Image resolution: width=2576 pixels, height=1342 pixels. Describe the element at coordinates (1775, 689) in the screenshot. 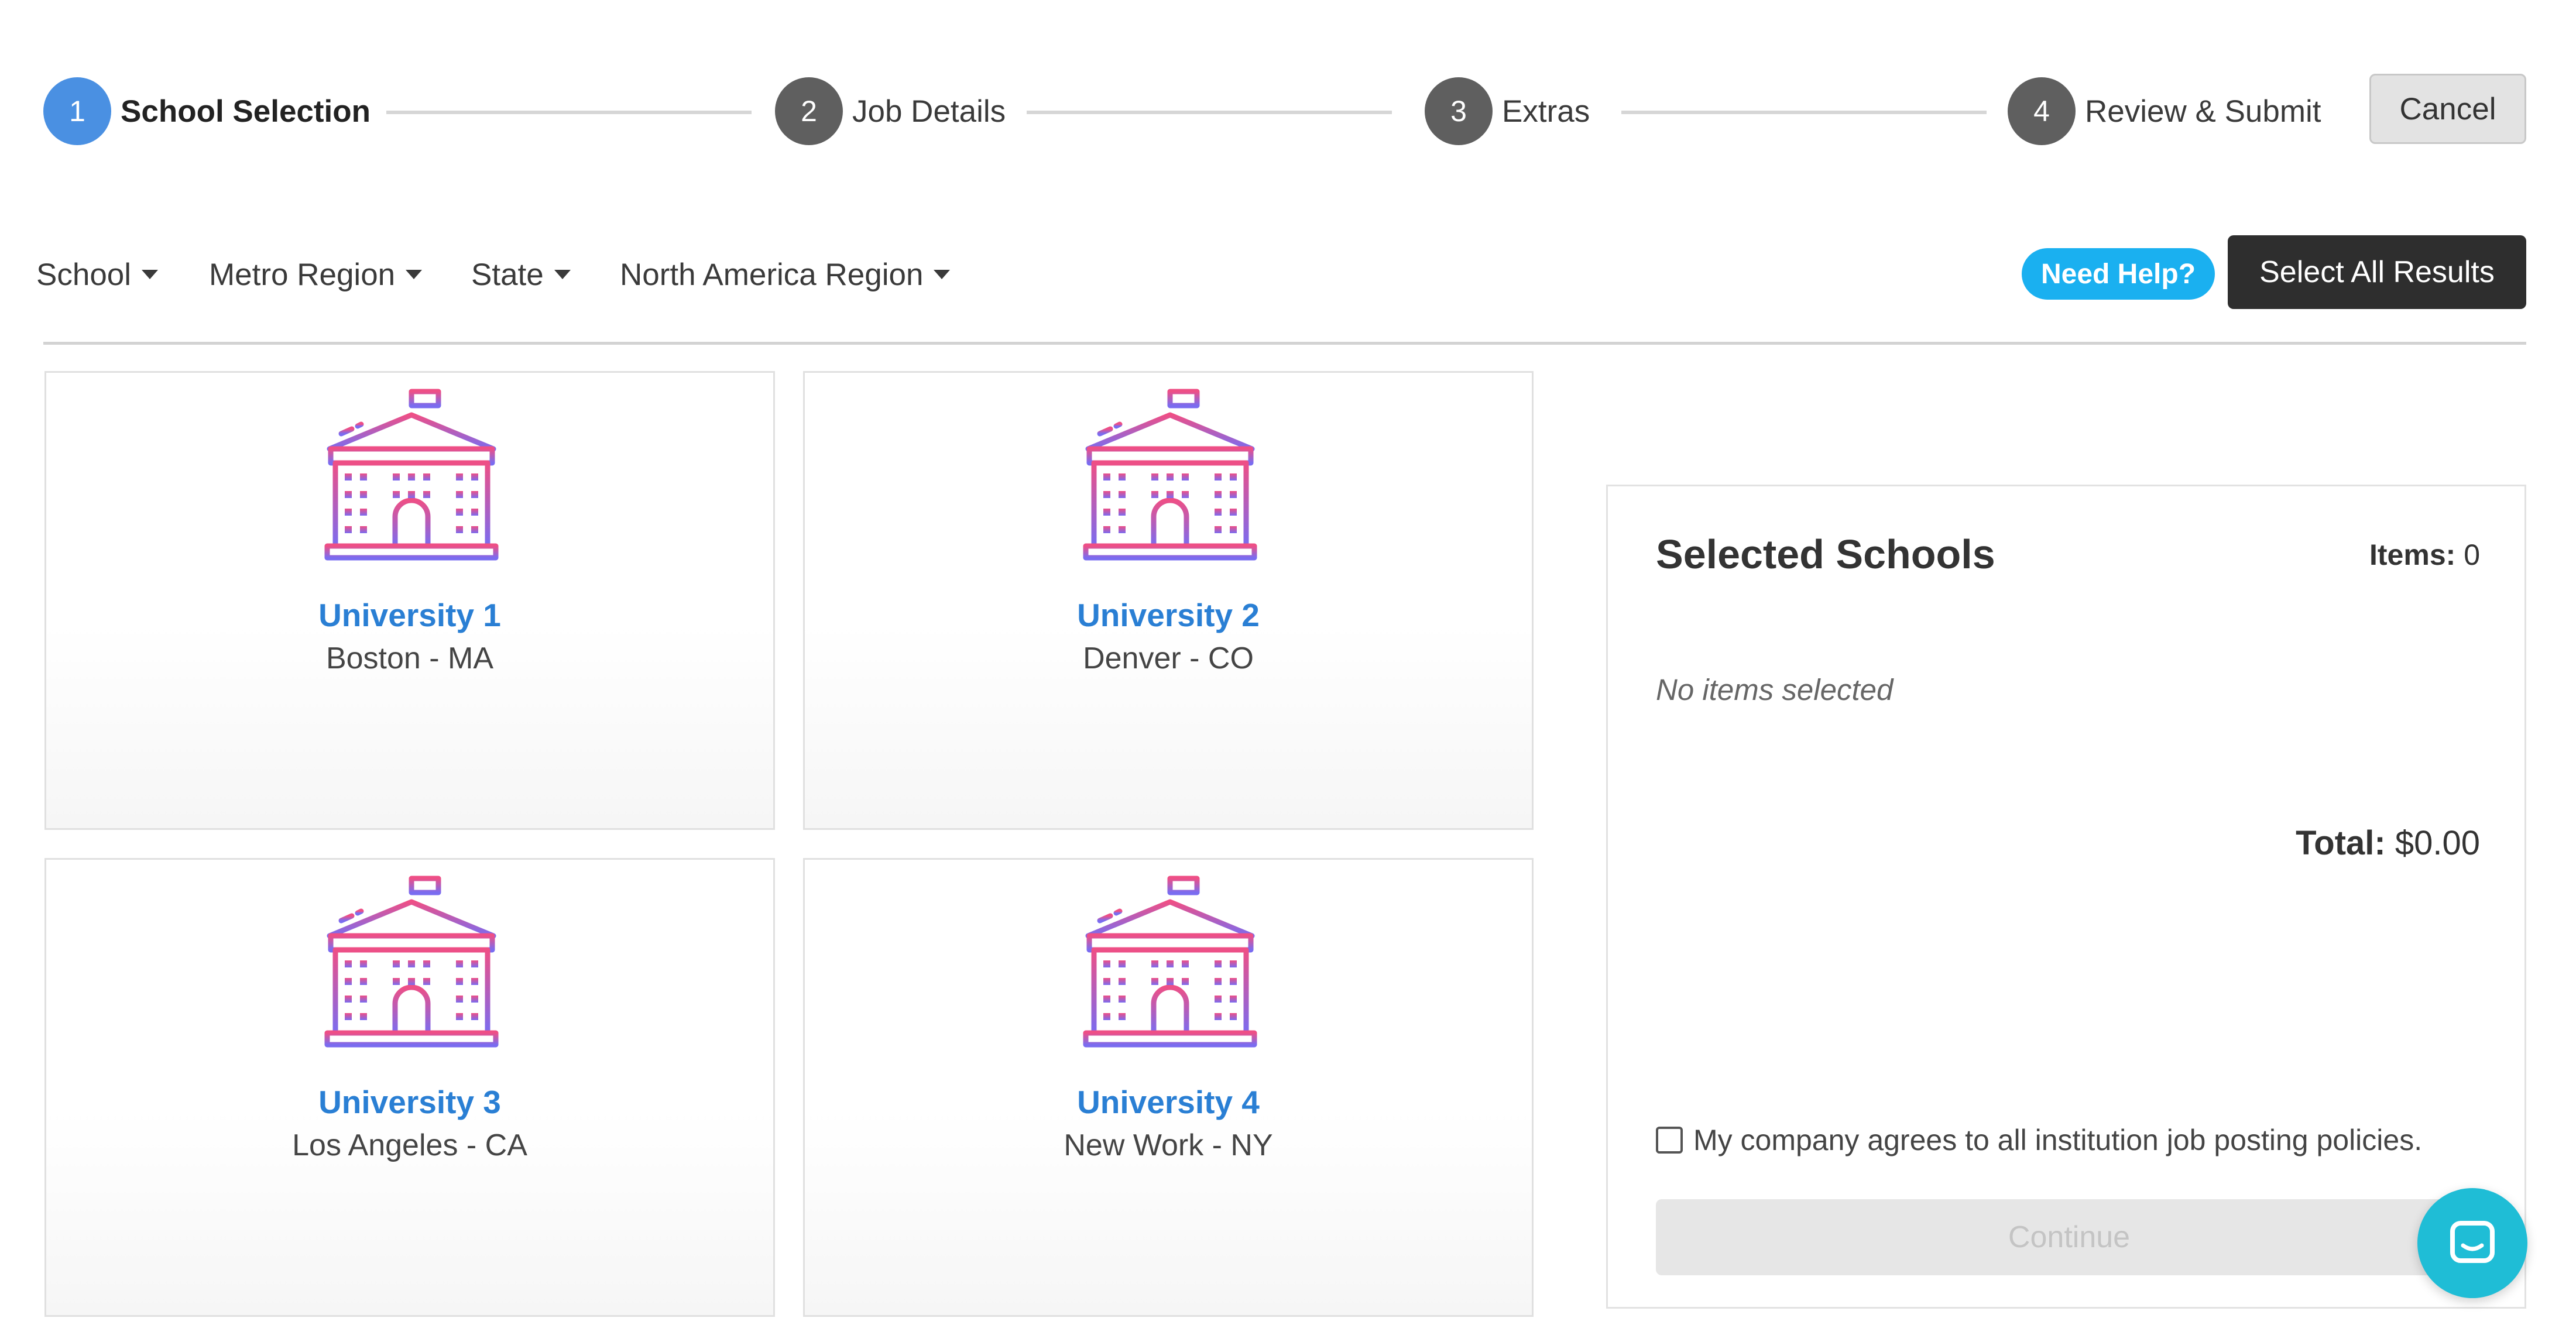

I see `empty-selection-text: No items selected` at that location.